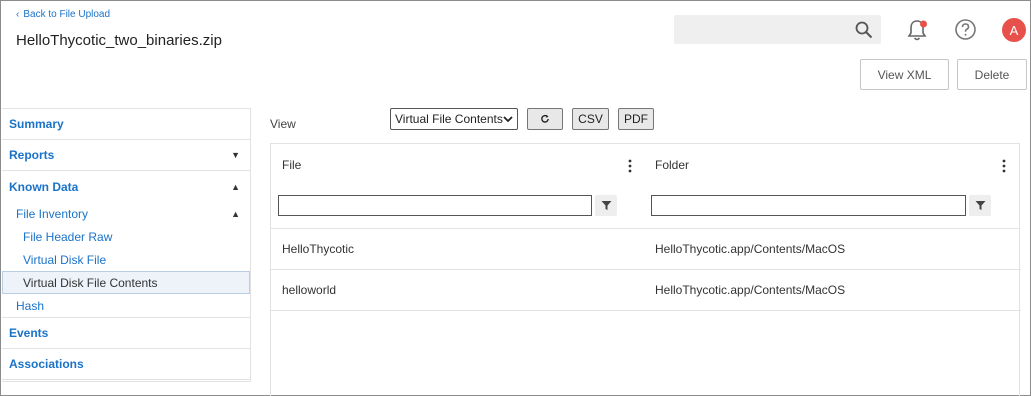  What do you see at coordinates (90, 282) in the screenshot?
I see `sidebar-item-label: Virtual Disk File Contents` at bounding box center [90, 282].